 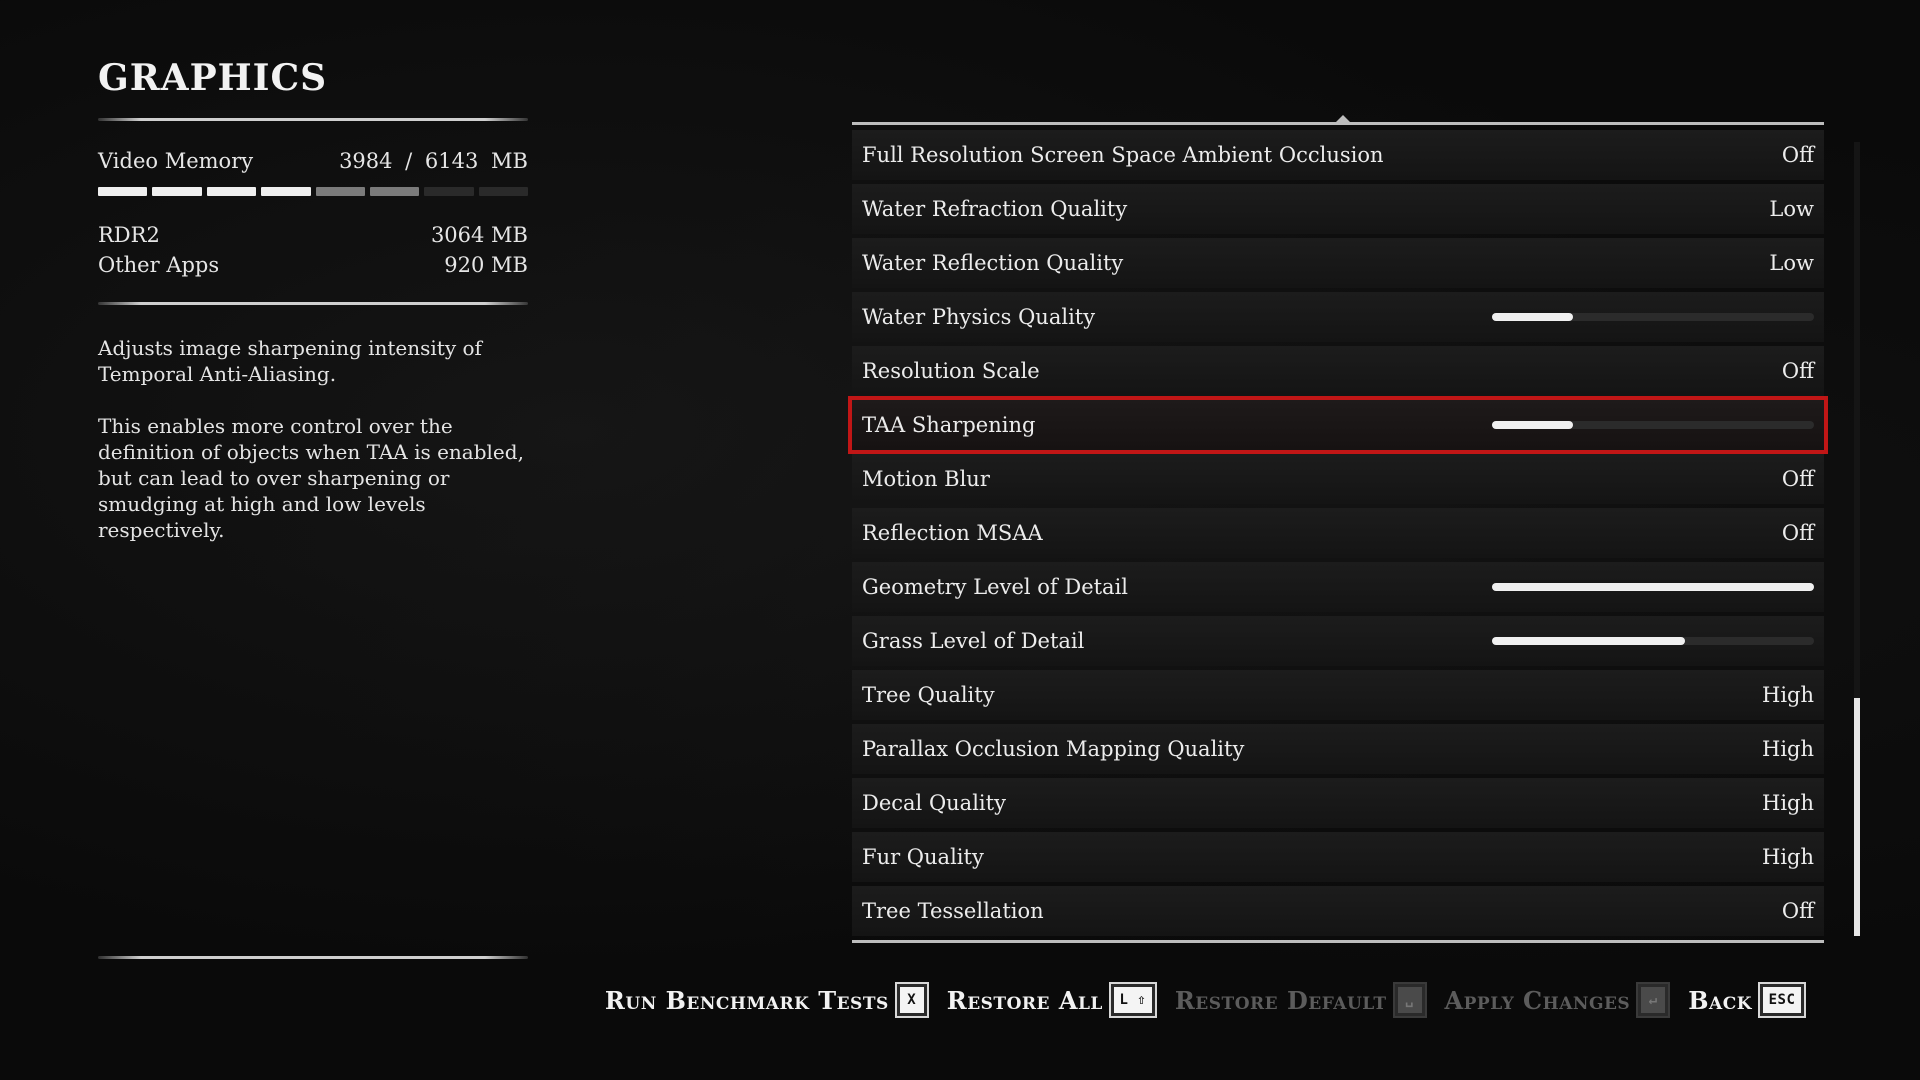 I want to click on scrollbar-thumb, so click(x=1857, y=816).